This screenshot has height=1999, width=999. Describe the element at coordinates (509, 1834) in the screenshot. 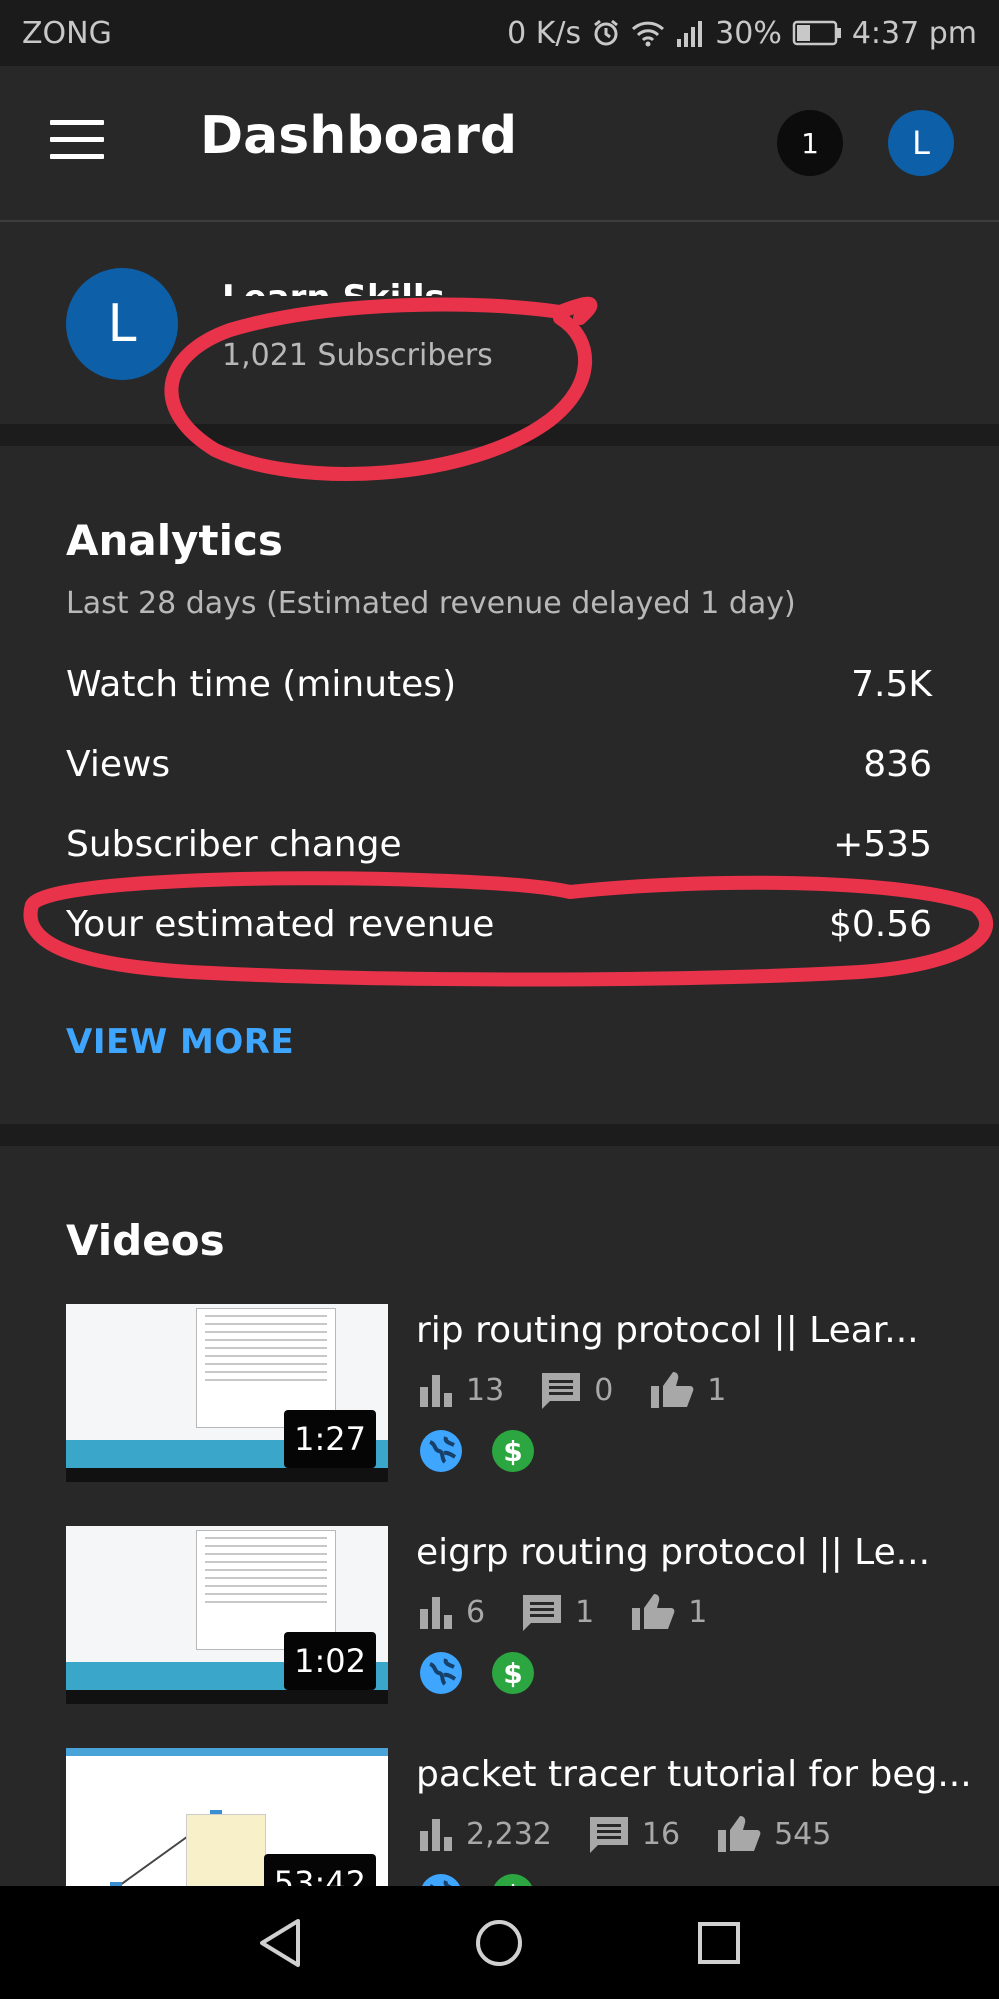

I see `view-count: 2,232` at that location.